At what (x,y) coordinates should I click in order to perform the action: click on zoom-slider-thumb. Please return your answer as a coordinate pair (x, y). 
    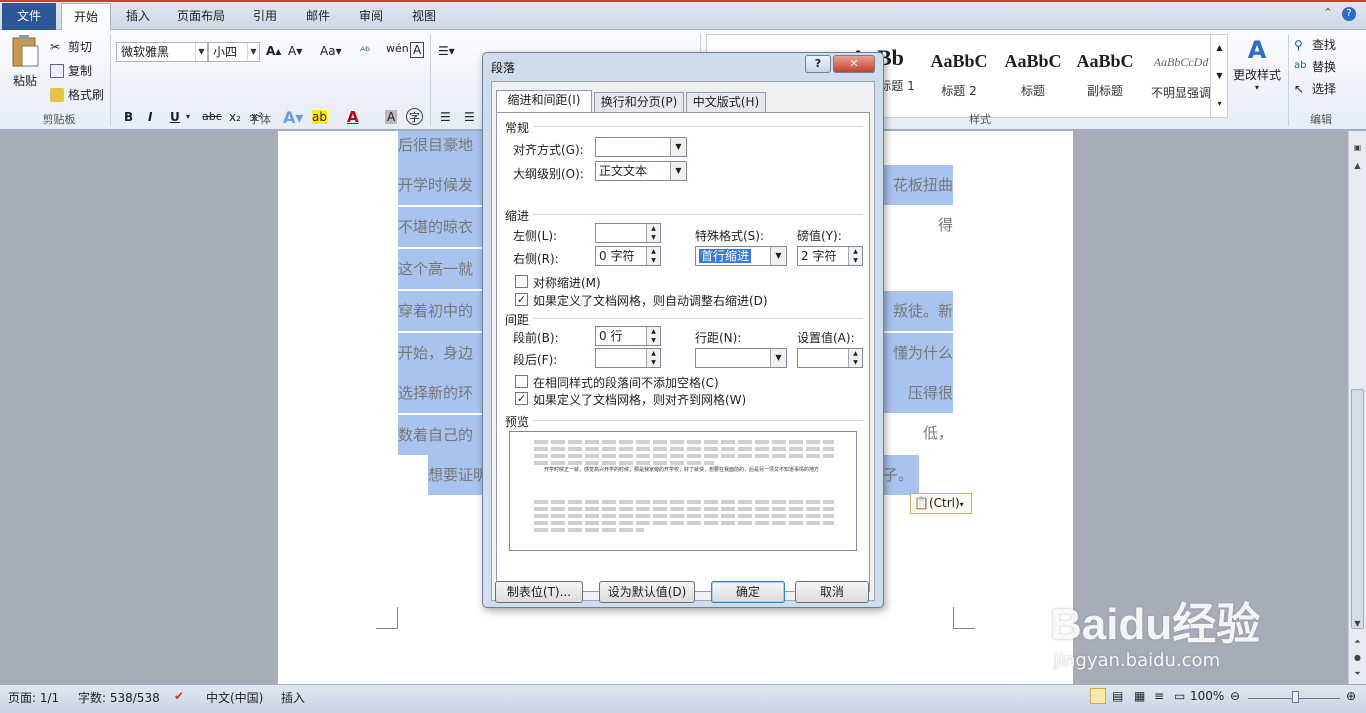
    Looking at the image, I should click on (1295, 697).